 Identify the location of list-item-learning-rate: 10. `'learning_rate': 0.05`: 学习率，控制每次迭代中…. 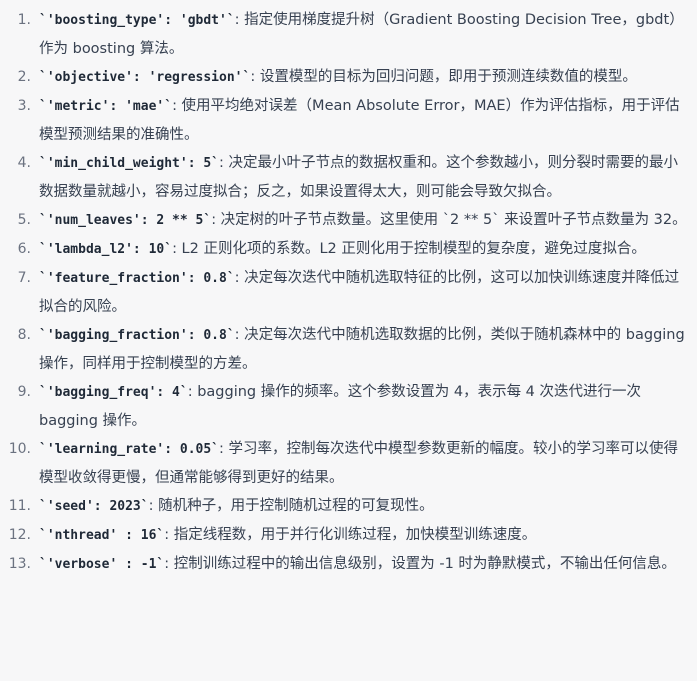
(343, 463).